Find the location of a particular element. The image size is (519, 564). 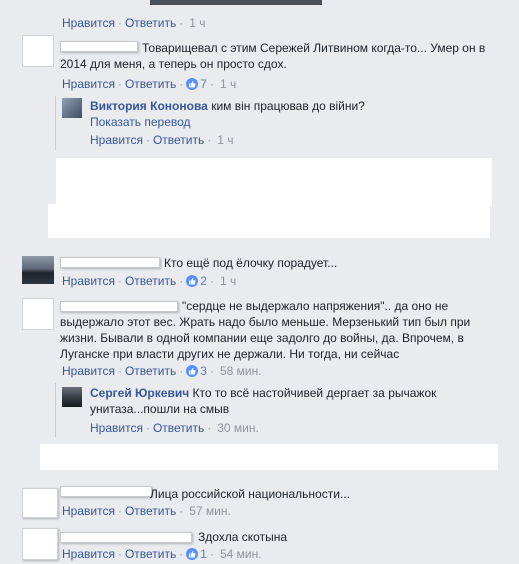

comment-actions: Нравится · Ответить · 57 мин. is located at coordinates (146, 511).